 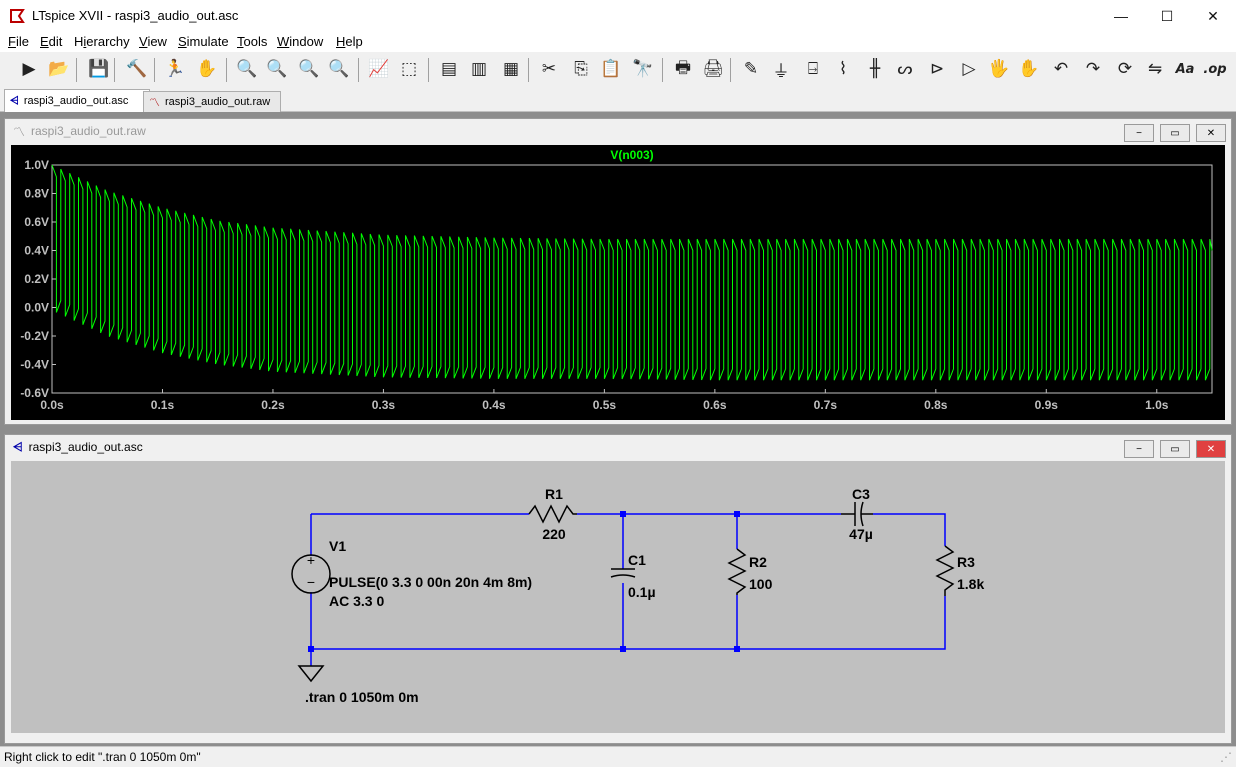 I want to click on c1-value: 0.1µ, so click(x=642, y=592).